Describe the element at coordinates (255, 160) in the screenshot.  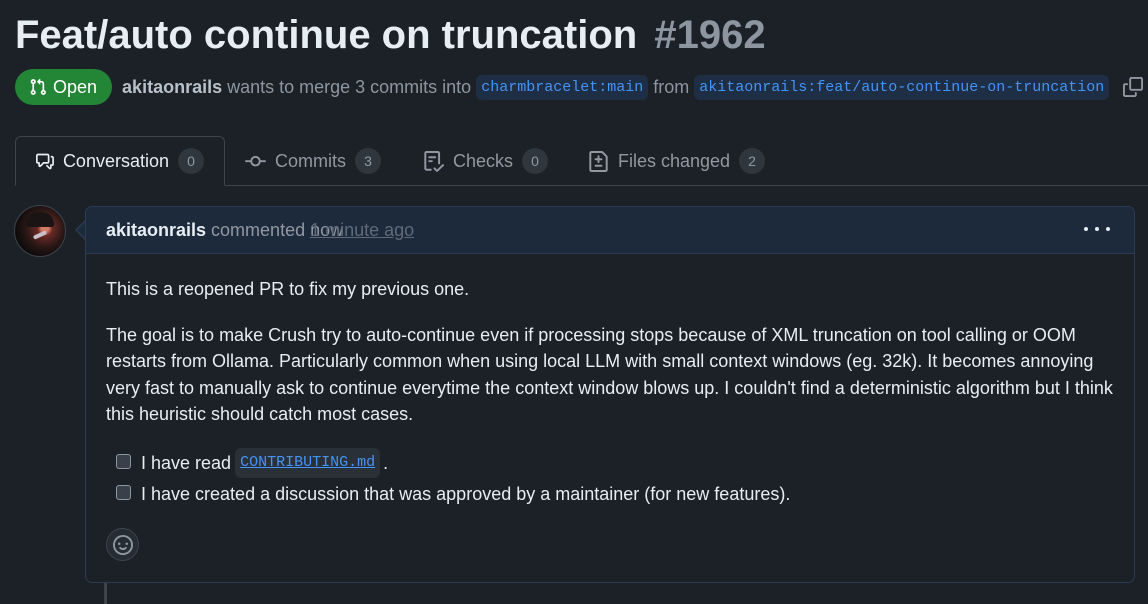
I see `git-commit-icon` at that location.